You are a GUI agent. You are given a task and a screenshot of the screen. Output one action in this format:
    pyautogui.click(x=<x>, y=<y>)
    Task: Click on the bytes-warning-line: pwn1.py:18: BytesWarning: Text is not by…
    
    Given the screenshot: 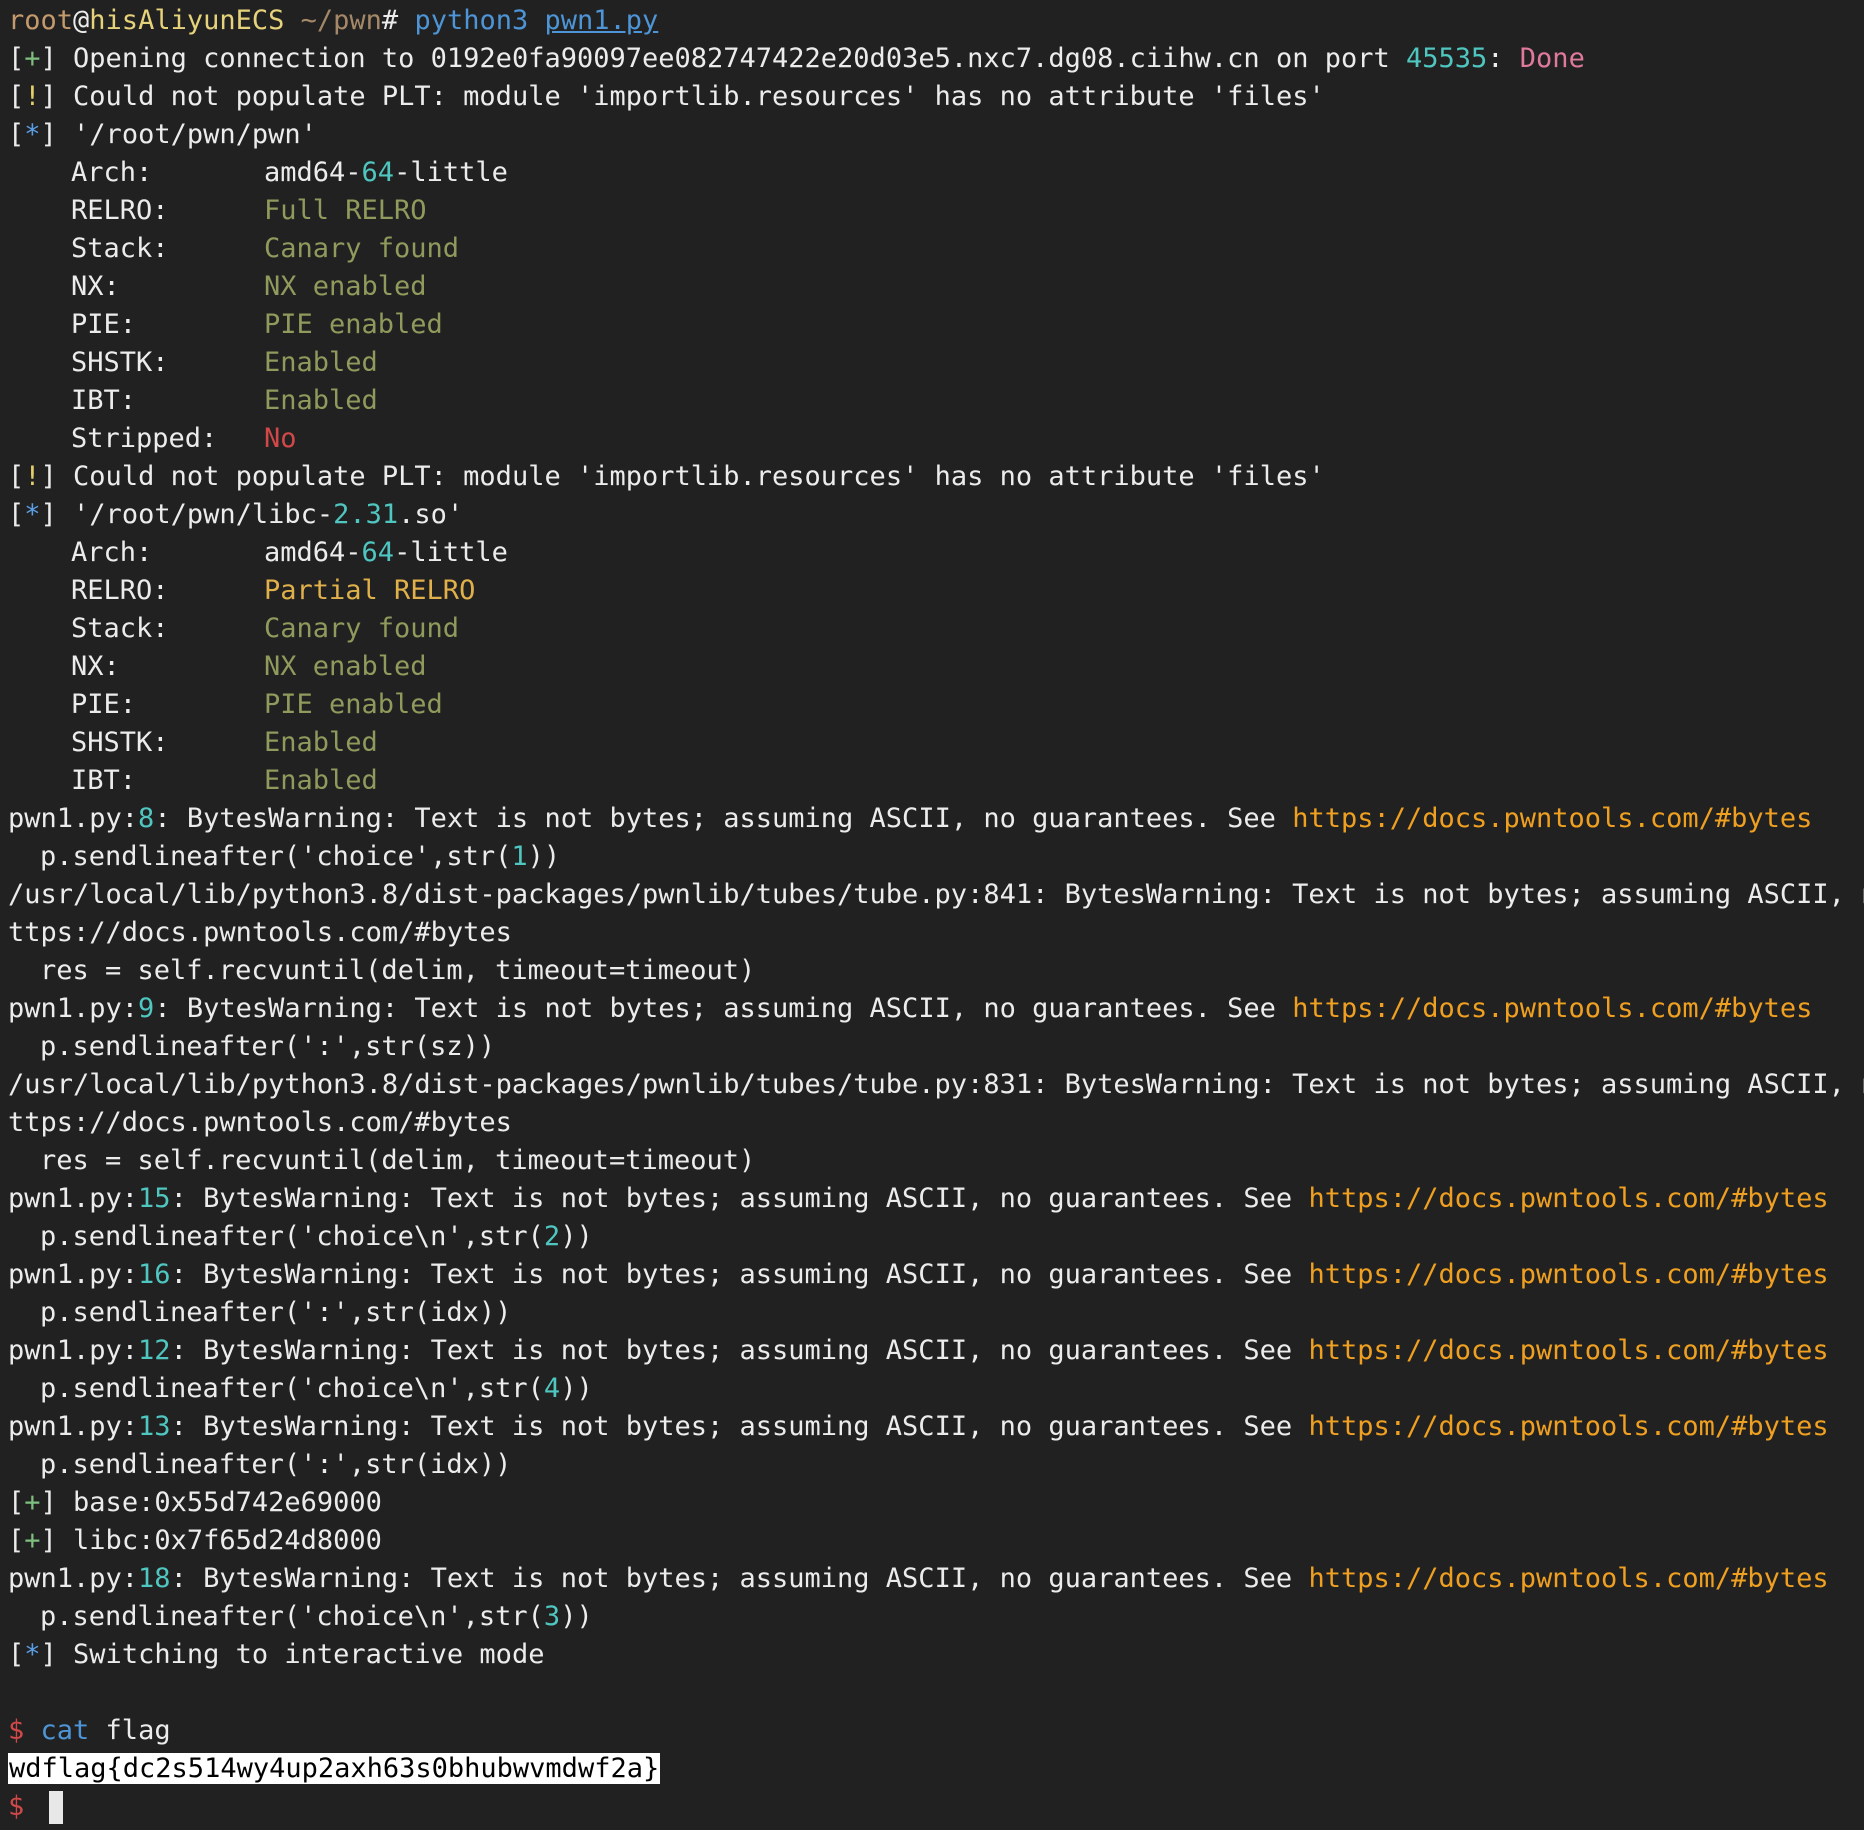 What is the action you would take?
    pyautogui.click(x=918, y=1578)
    